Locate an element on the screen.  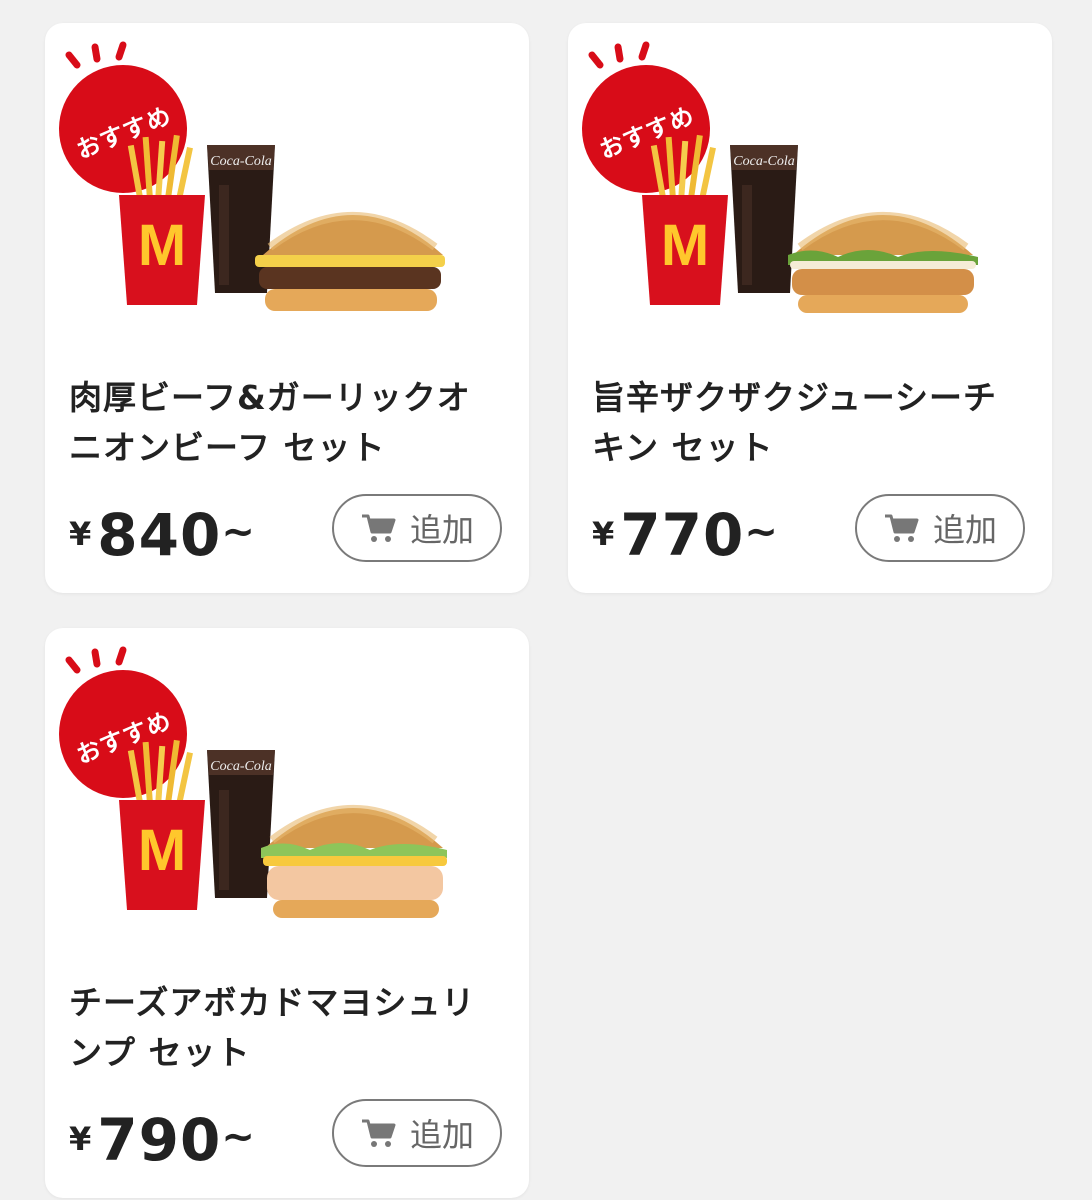
product-title: 肉厚ビーフ&ガーリックオ ニオンビーフ セット is located at coordinates (270, 422).